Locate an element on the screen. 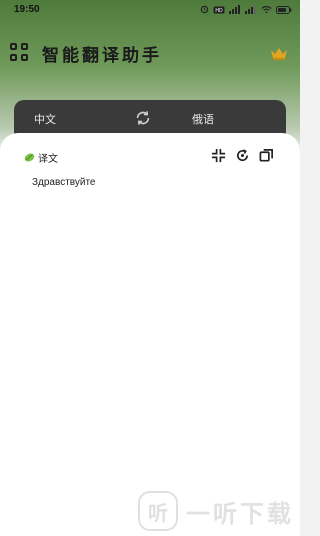 The height and width of the screenshot is (536, 320). svg-text: HD is located at coordinates (219, 11).